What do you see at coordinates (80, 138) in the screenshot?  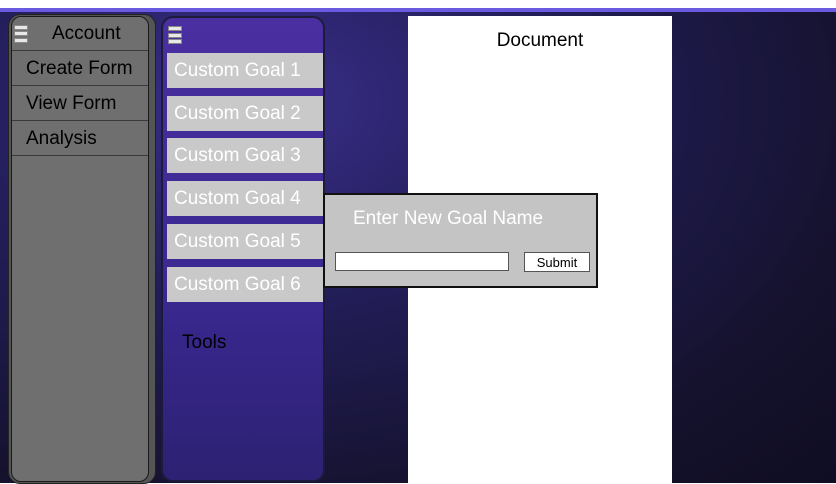 I see `menu-item-analysis: Analysis` at bounding box center [80, 138].